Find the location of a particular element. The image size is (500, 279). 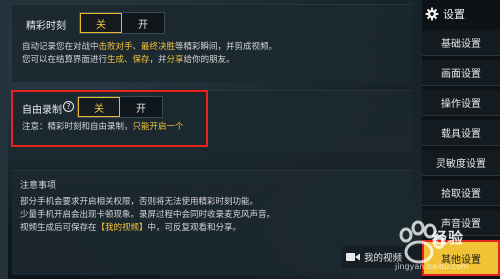

notes-line1: 部分手机会要求开启相关权限，否则将无法使用精彩时刻功能。 is located at coordinates (139, 202).